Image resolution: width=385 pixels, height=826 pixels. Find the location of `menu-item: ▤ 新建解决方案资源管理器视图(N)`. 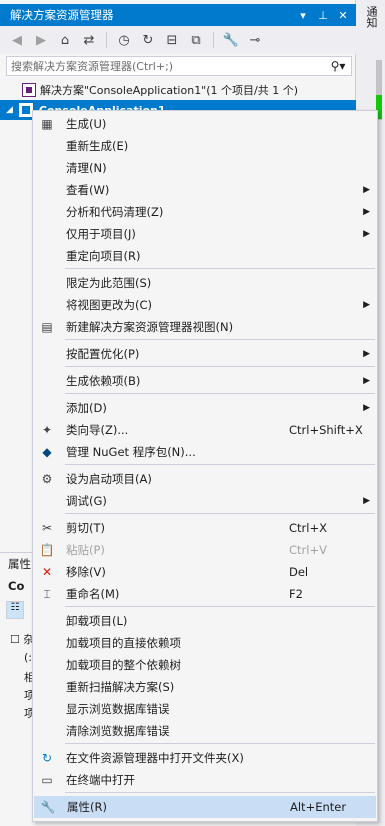

menu-item: ▤ 新建解决方案资源管理器视图(N) is located at coordinates (205, 327).